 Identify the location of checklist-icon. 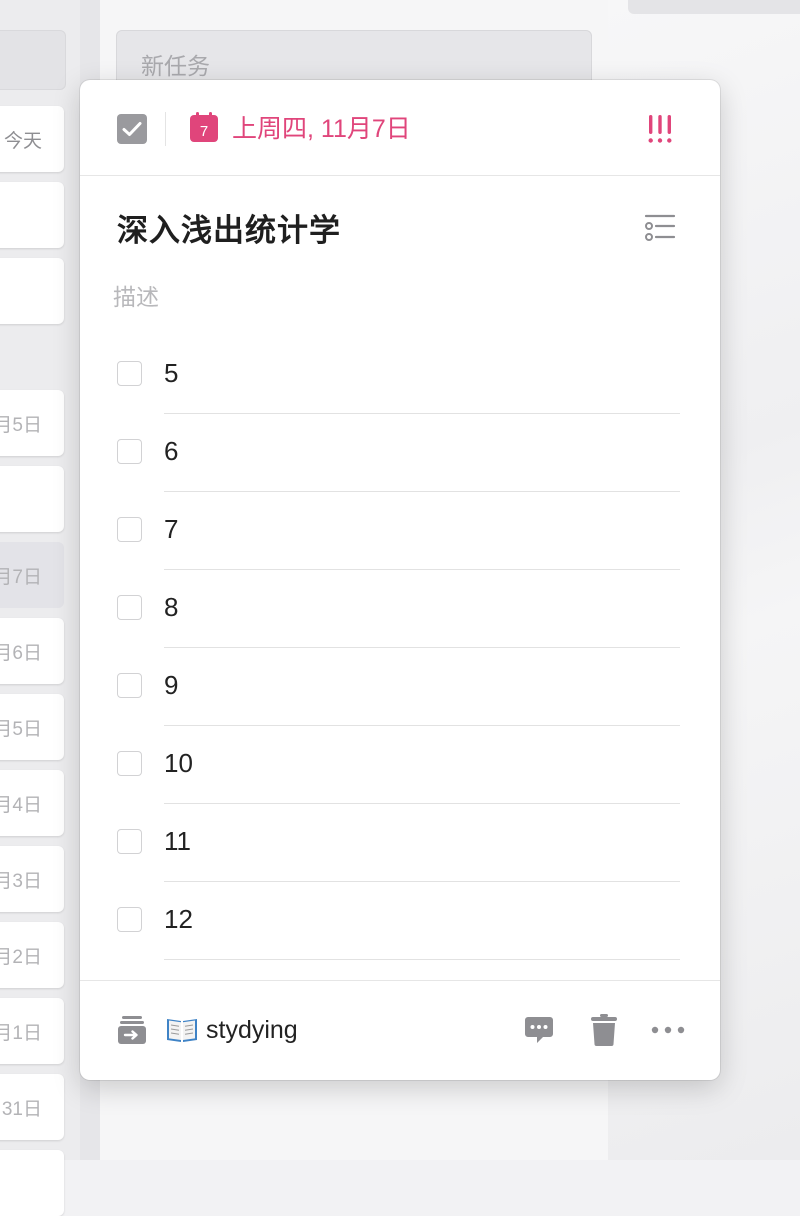
(660, 228).